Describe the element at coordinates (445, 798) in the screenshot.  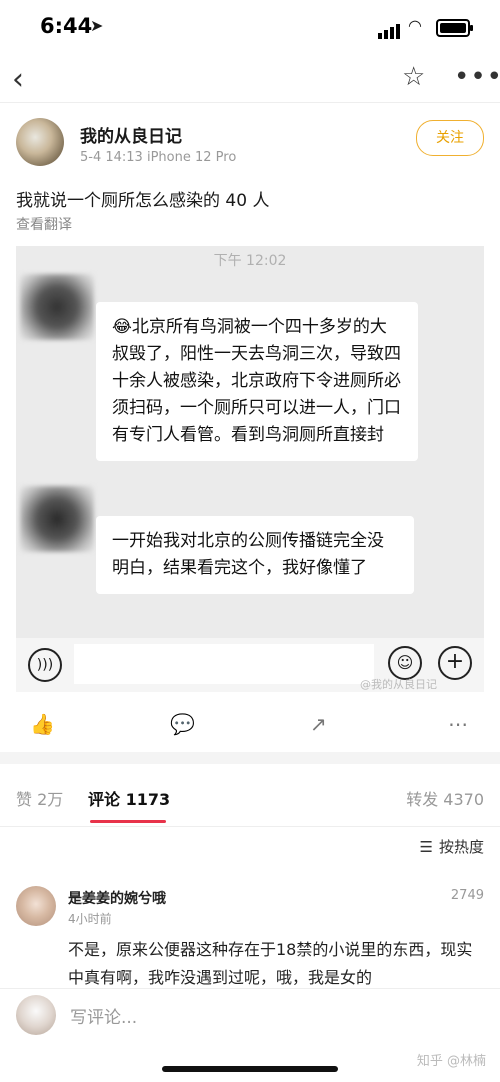
I see `tab-reposts: 转发 4370` at that location.